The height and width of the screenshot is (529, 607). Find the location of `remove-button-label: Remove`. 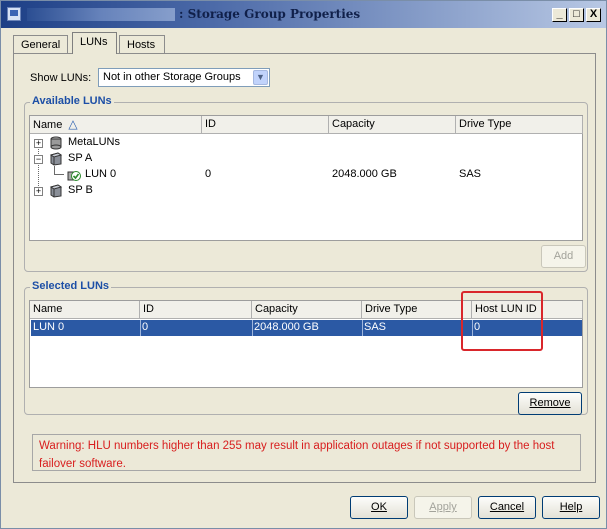

remove-button-label: Remove is located at coordinates (550, 403).